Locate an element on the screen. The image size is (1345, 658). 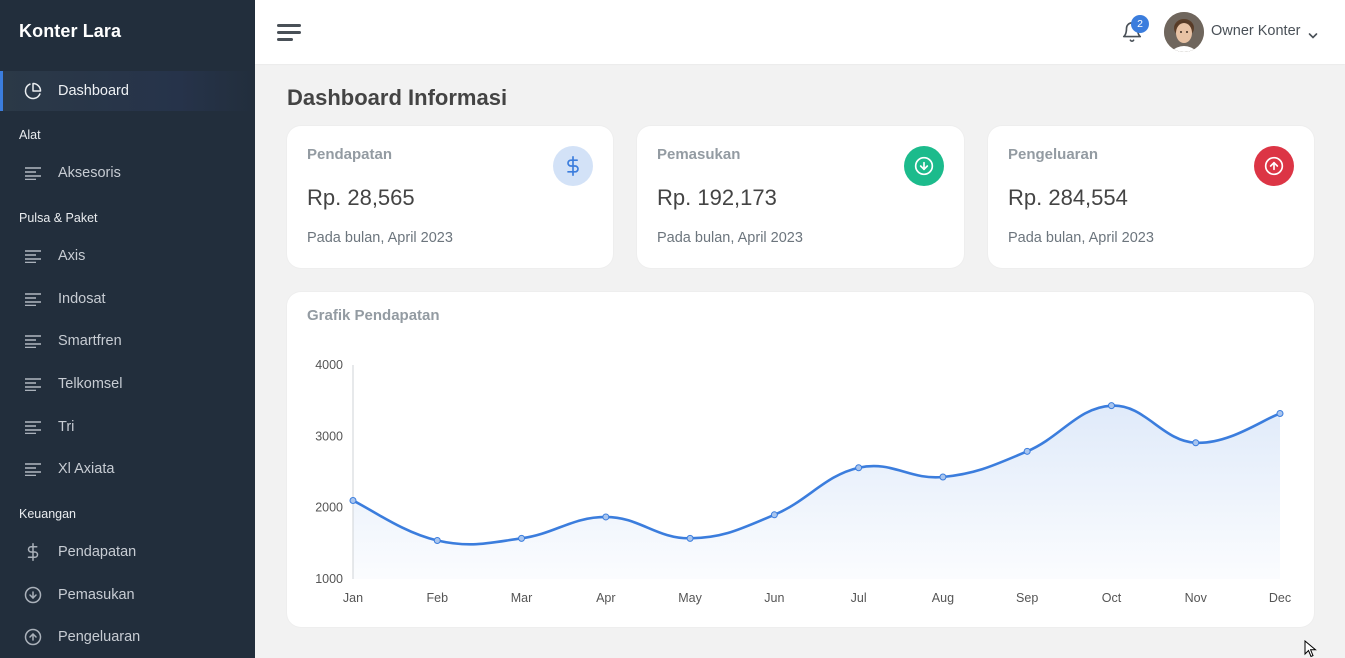
pie-chart-icon is located at coordinates (33, 91).